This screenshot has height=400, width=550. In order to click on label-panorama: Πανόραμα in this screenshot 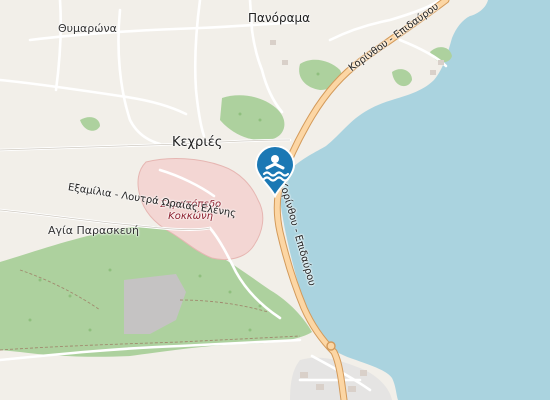, I will do `click(279, 18)`.